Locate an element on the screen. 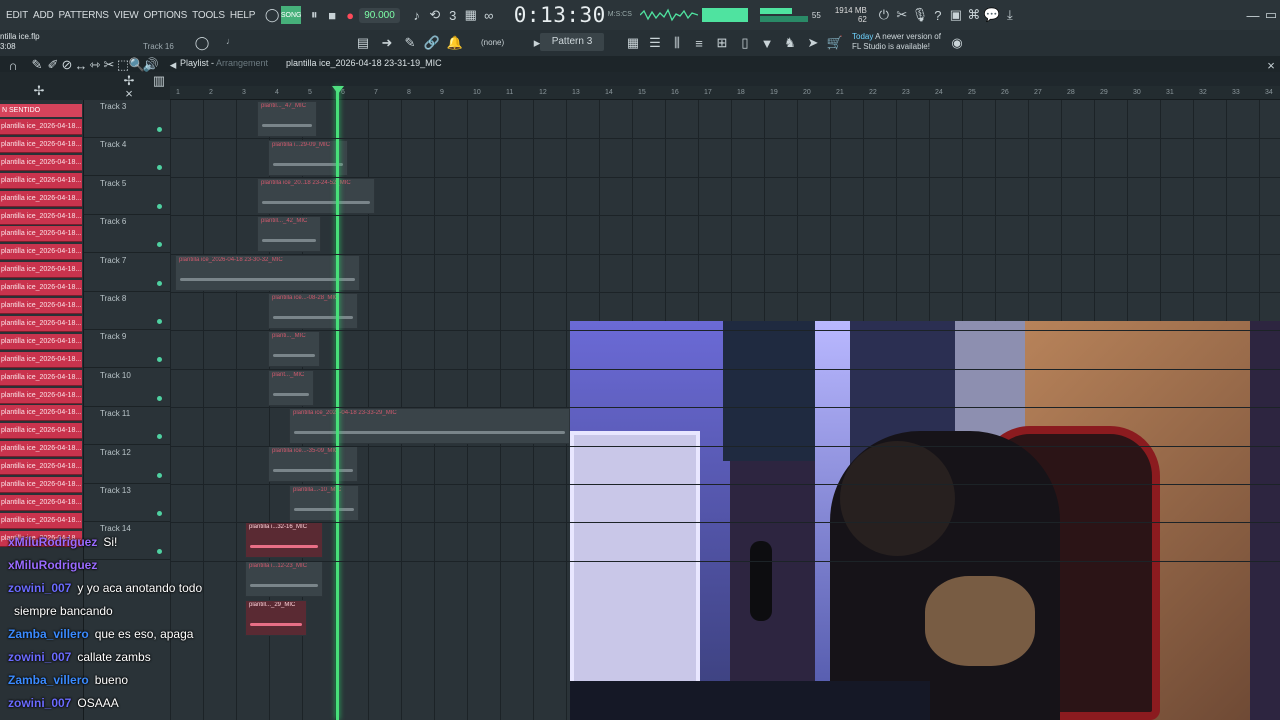 This screenshot has width=1280, height=720. link-icon: 🔗 is located at coordinates (432, 43).